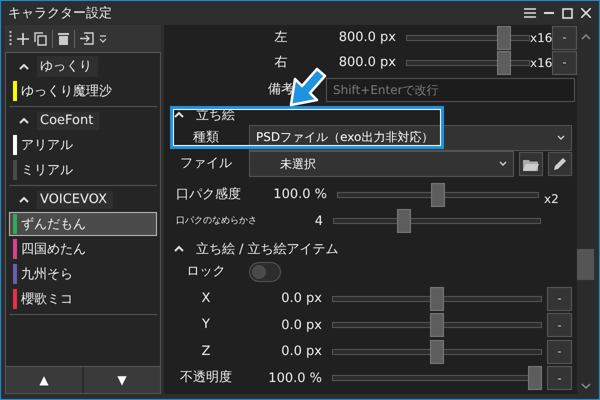 The height and width of the screenshot is (400, 600). What do you see at coordinates (60, 13) in the screenshot?
I see `window-title: キャラクター設定` at bounding box center [60, 13].